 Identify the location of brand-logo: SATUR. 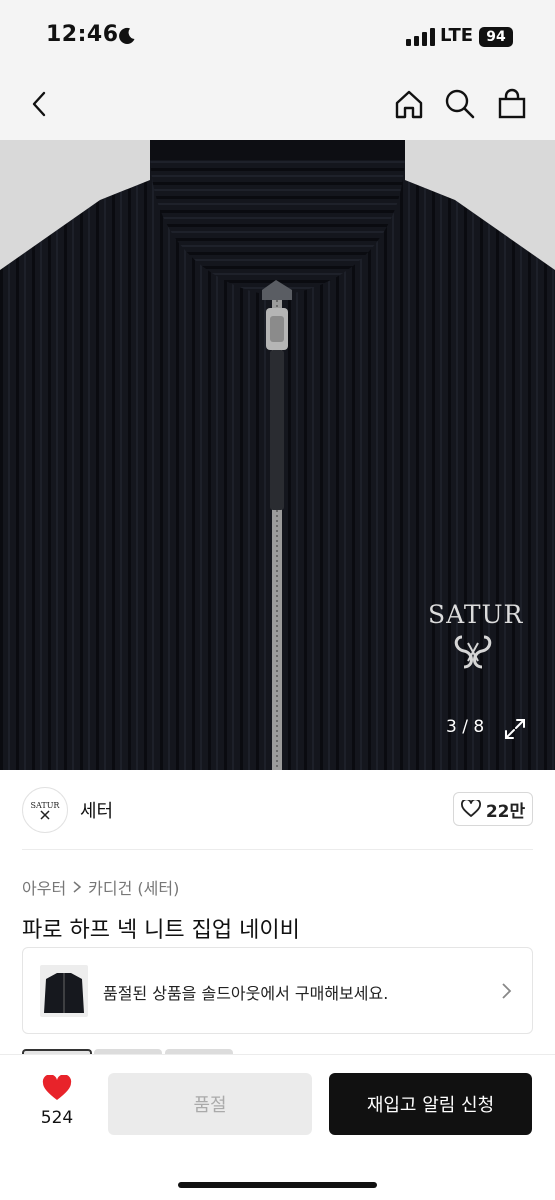
(45, 810).